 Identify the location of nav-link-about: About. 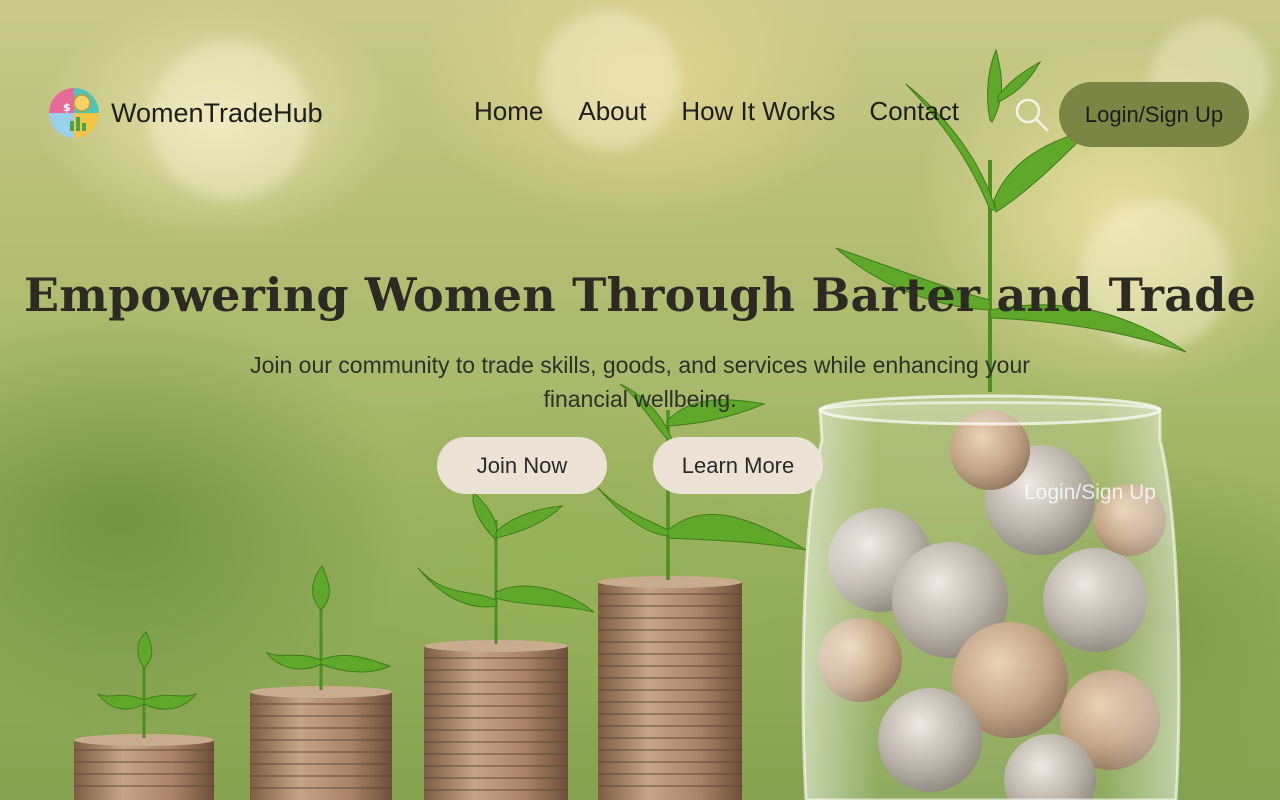
(612, 111).